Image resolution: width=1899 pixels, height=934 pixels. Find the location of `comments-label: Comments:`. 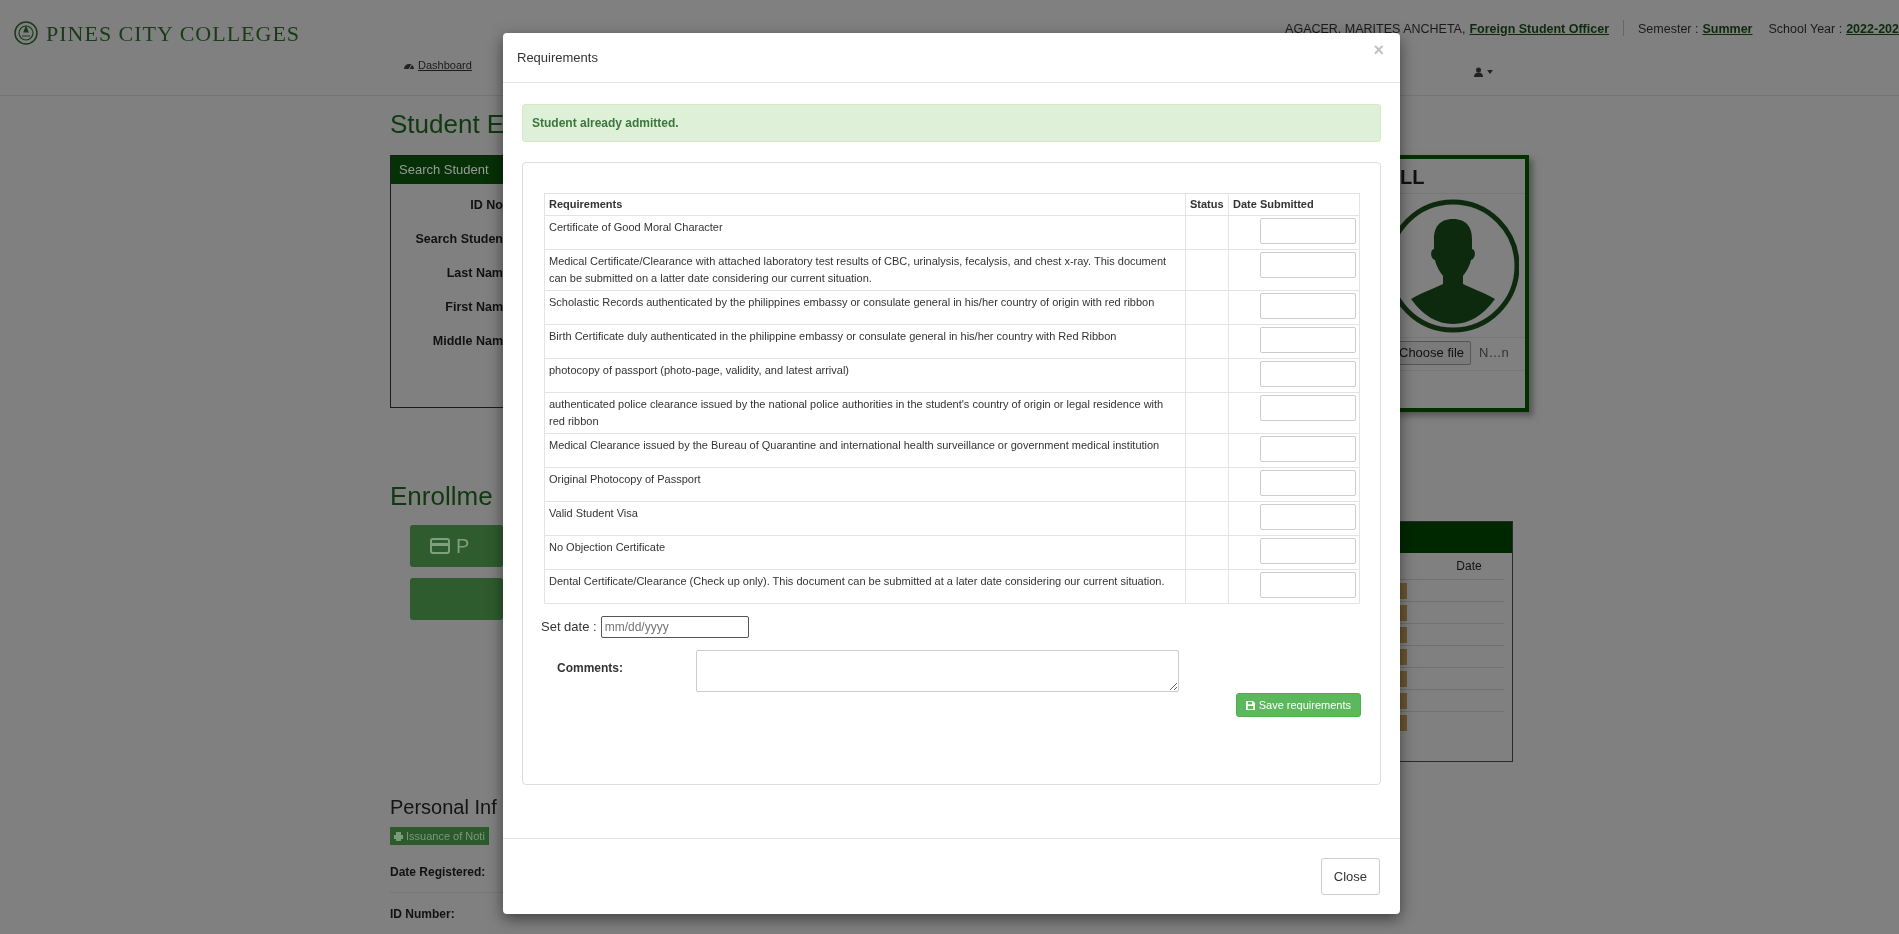

comments-label: Comments: is located at coordinates (590, 668).